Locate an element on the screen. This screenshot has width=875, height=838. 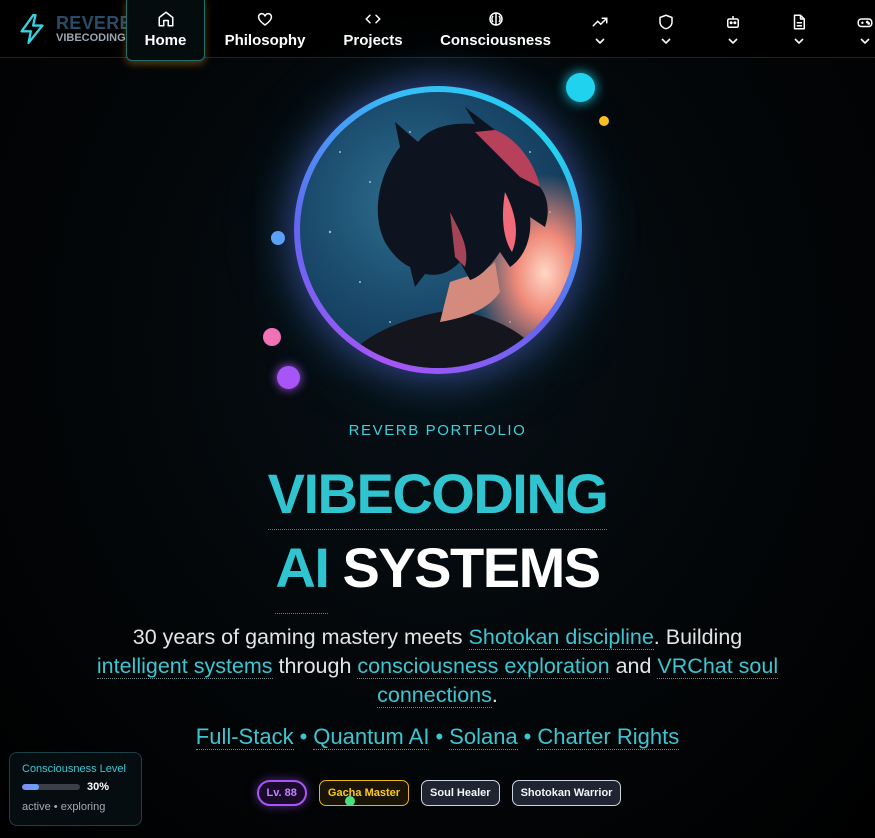
avatar-ring is located at coordinates (438, 230).